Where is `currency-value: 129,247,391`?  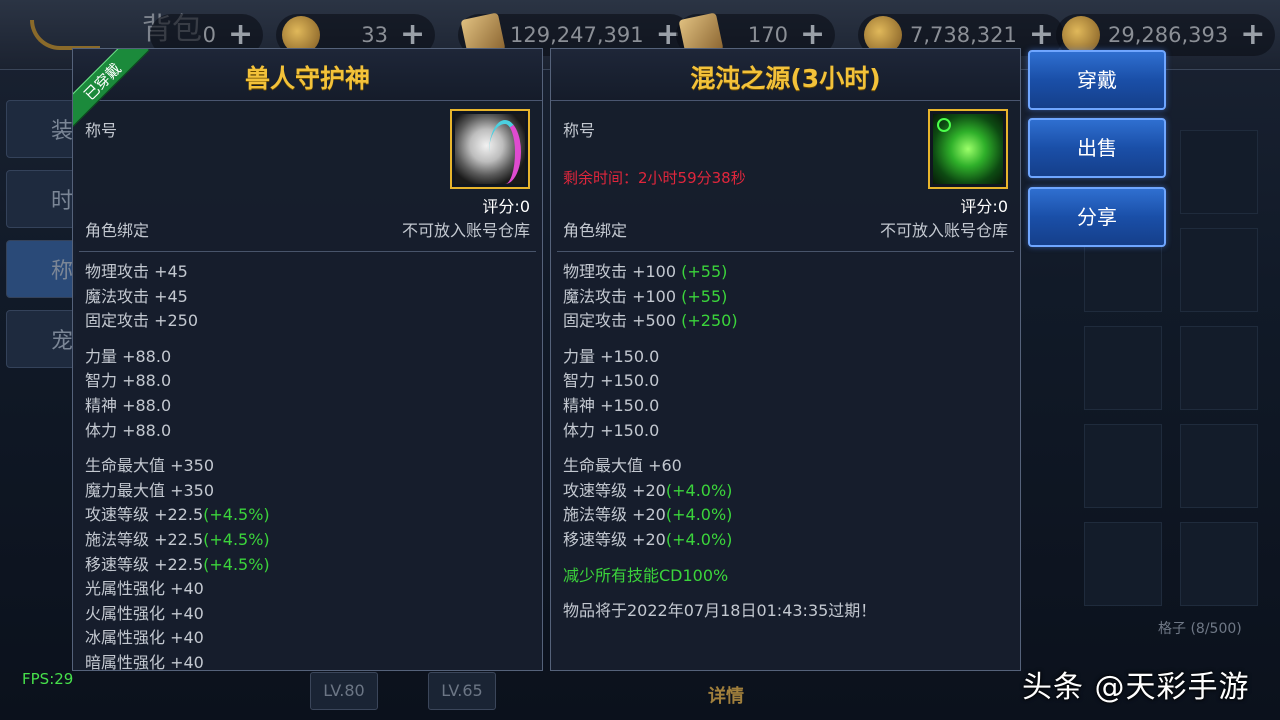
currency-value: 129,247,391 is located at coordinates (577, 35).